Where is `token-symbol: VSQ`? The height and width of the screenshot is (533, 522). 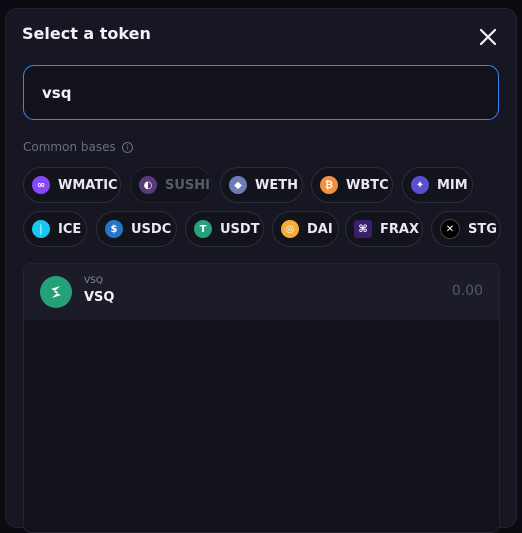
token-symbol: VSQ is located at coordinates (93, 281).